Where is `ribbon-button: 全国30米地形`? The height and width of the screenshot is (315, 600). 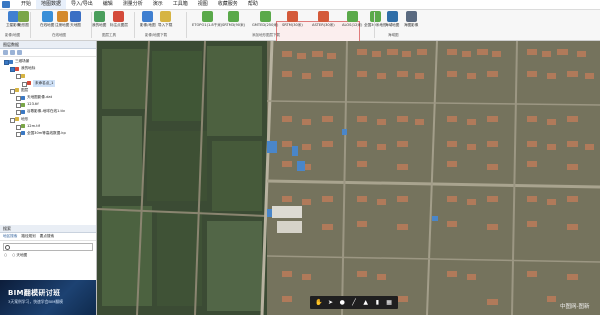
ribbon-button: 全国30米地形 is located at coordinates (375, 21).